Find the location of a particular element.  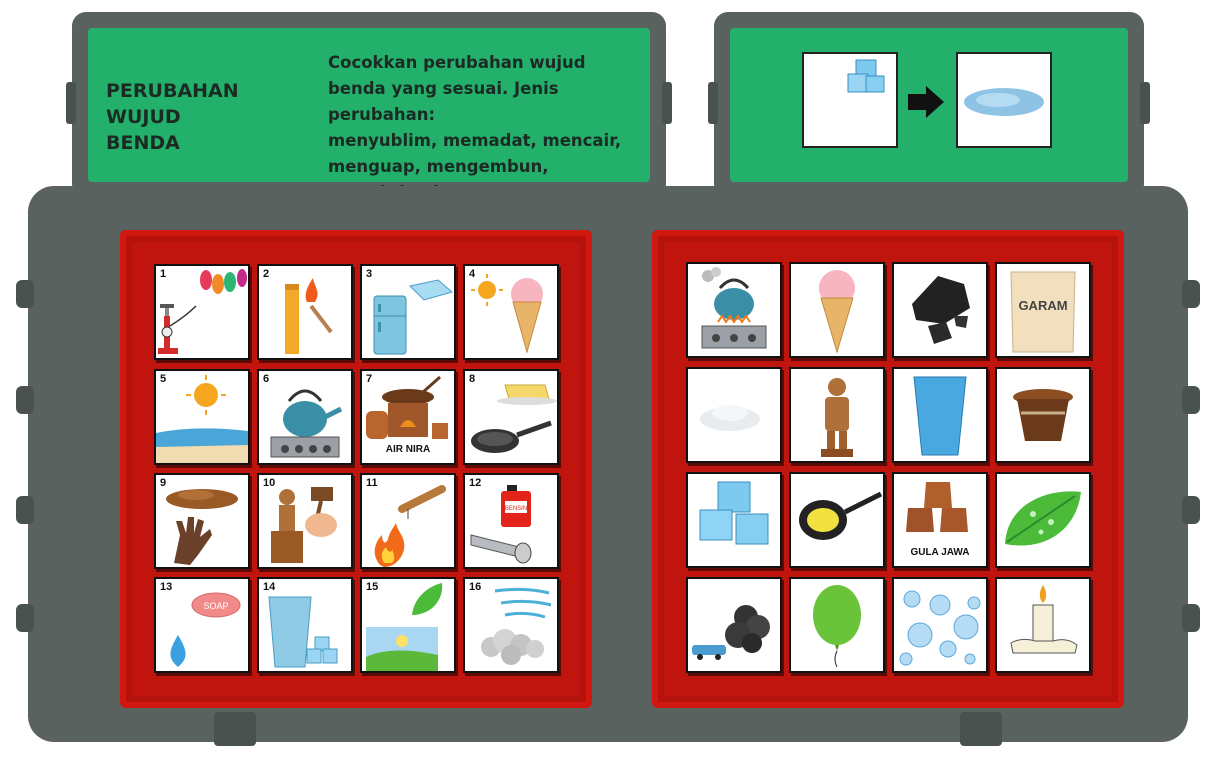

salt-bag-icon: GARAM is located at coordinates (1043, 312).